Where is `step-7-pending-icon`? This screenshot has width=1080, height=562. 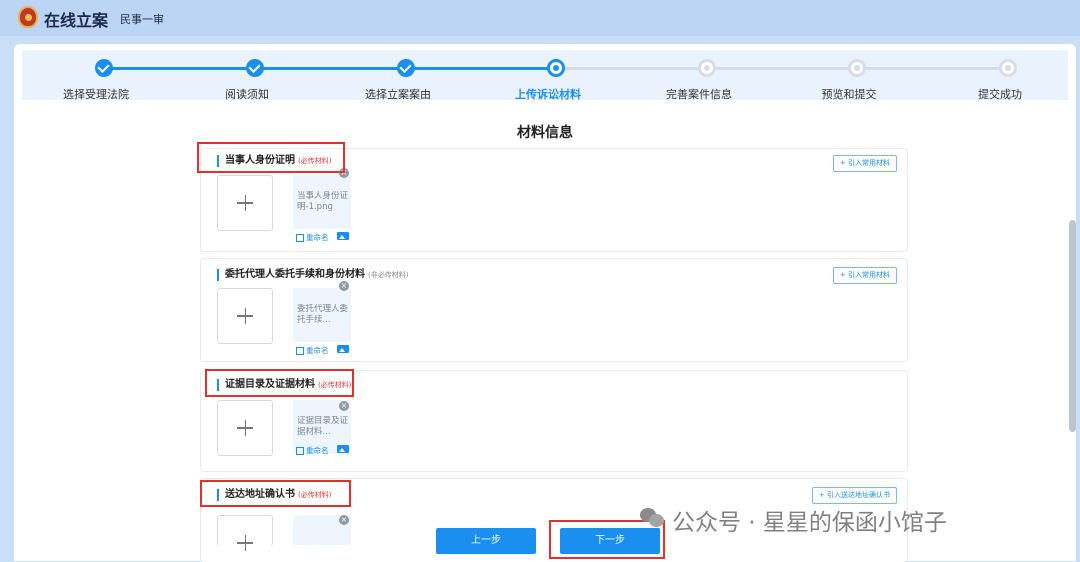
step-7-pending-icon is located at coordinates (1008, 68).